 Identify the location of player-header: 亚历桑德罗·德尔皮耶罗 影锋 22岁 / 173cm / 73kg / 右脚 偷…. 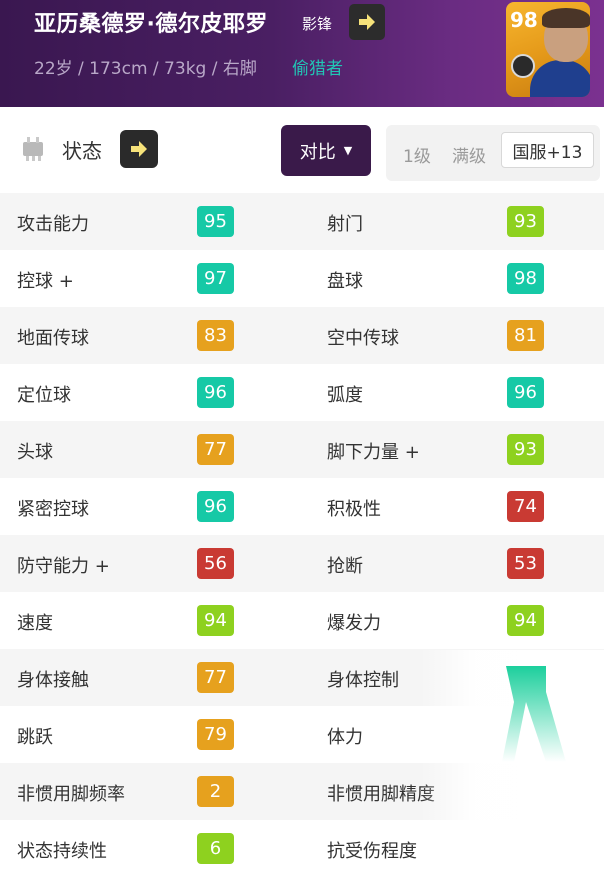
(302, 53).